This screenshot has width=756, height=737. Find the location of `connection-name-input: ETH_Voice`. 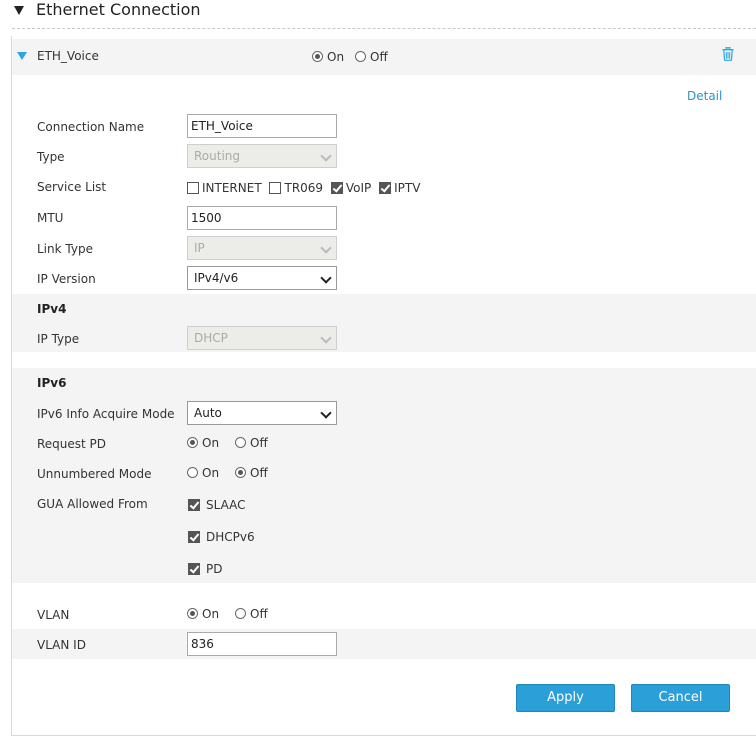

connection-name-input: ETH_Voice is located at coordinates (262, 126).